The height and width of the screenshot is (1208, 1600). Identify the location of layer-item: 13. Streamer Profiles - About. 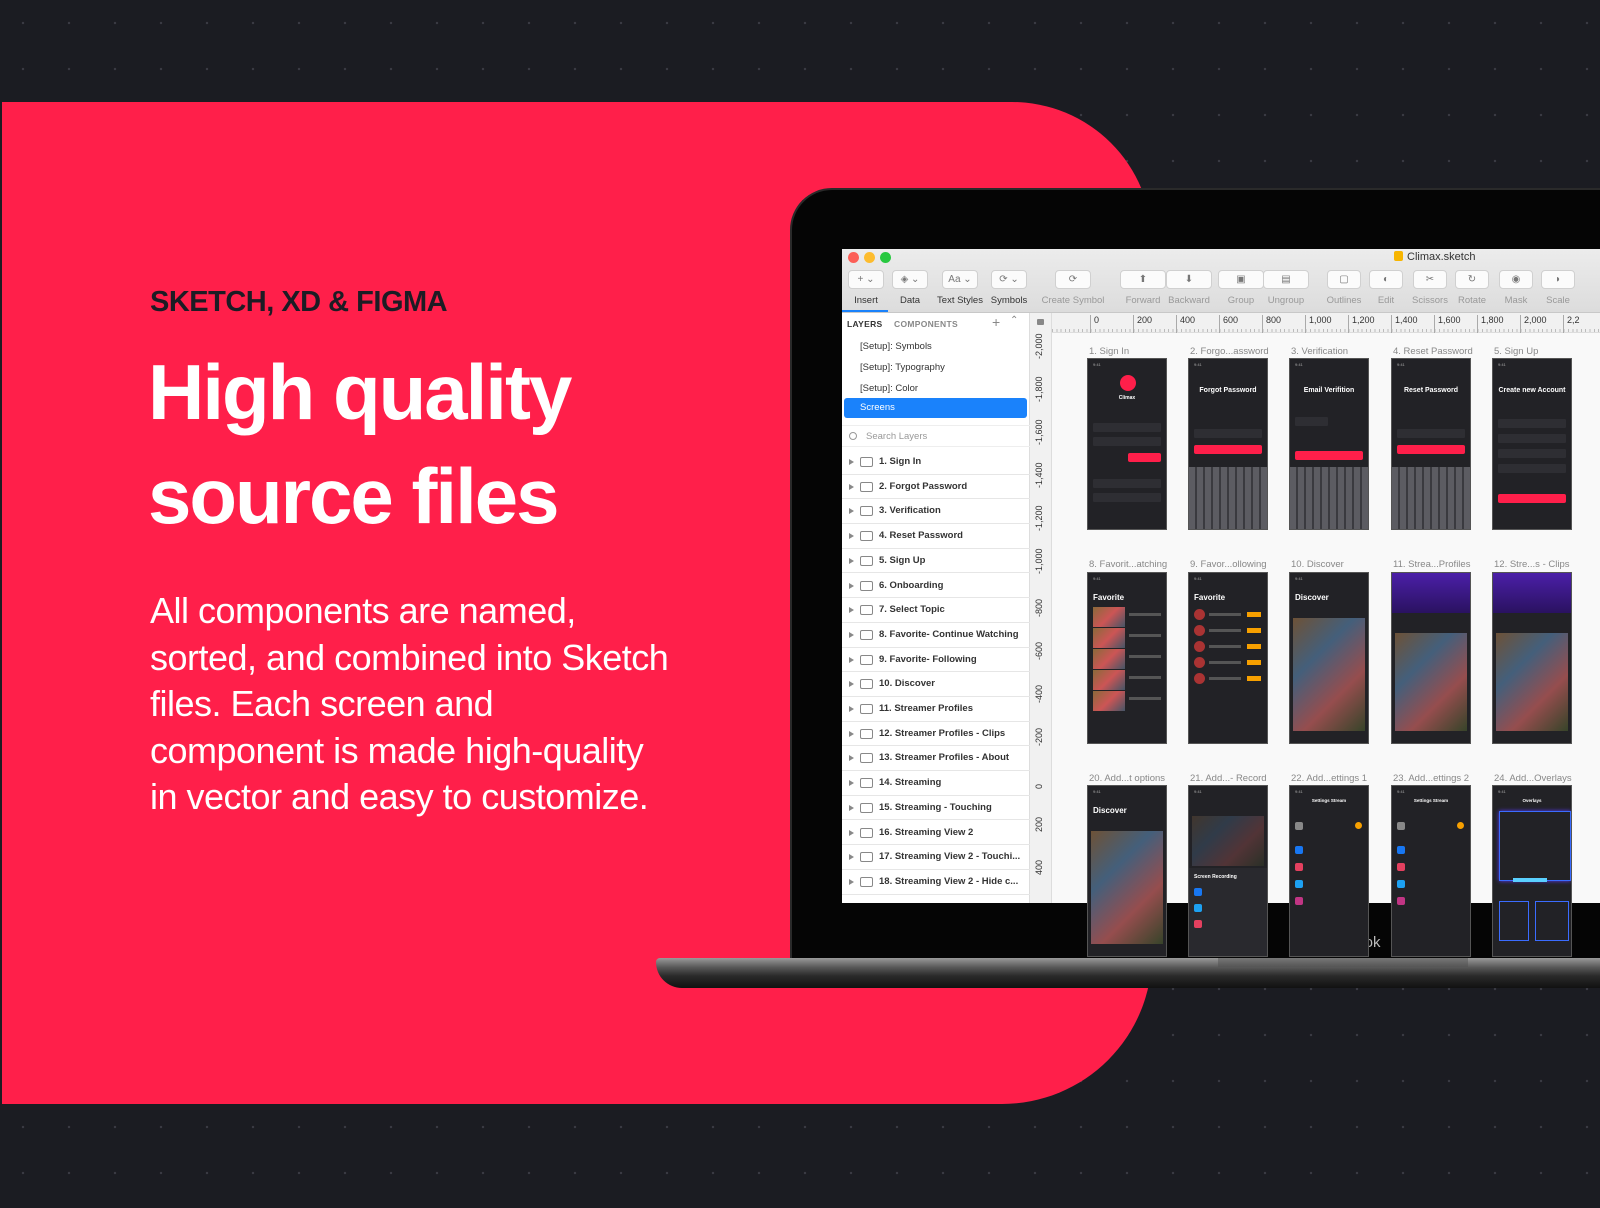
(936, 759).